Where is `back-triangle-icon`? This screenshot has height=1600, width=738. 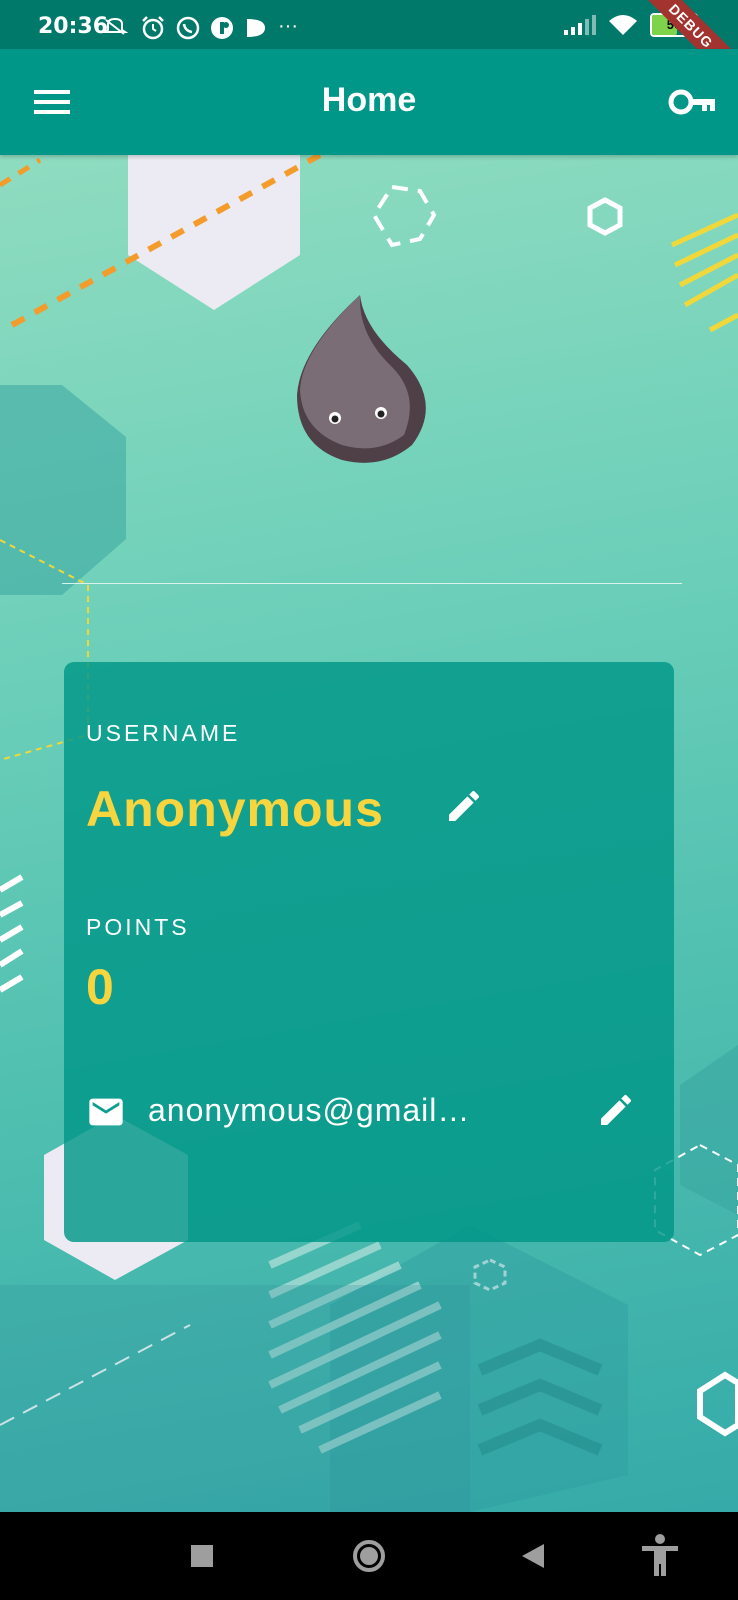 back-triangle-icon is located at coordinates (533, 1556).